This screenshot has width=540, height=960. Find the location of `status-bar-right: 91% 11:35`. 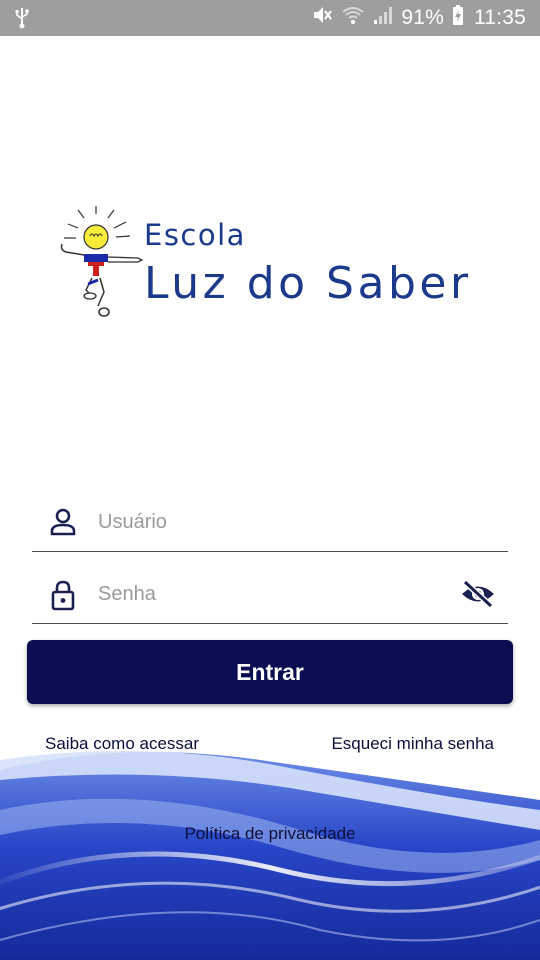

status-bar-right: 91% 11:35 is located at coordinates (418, 18).